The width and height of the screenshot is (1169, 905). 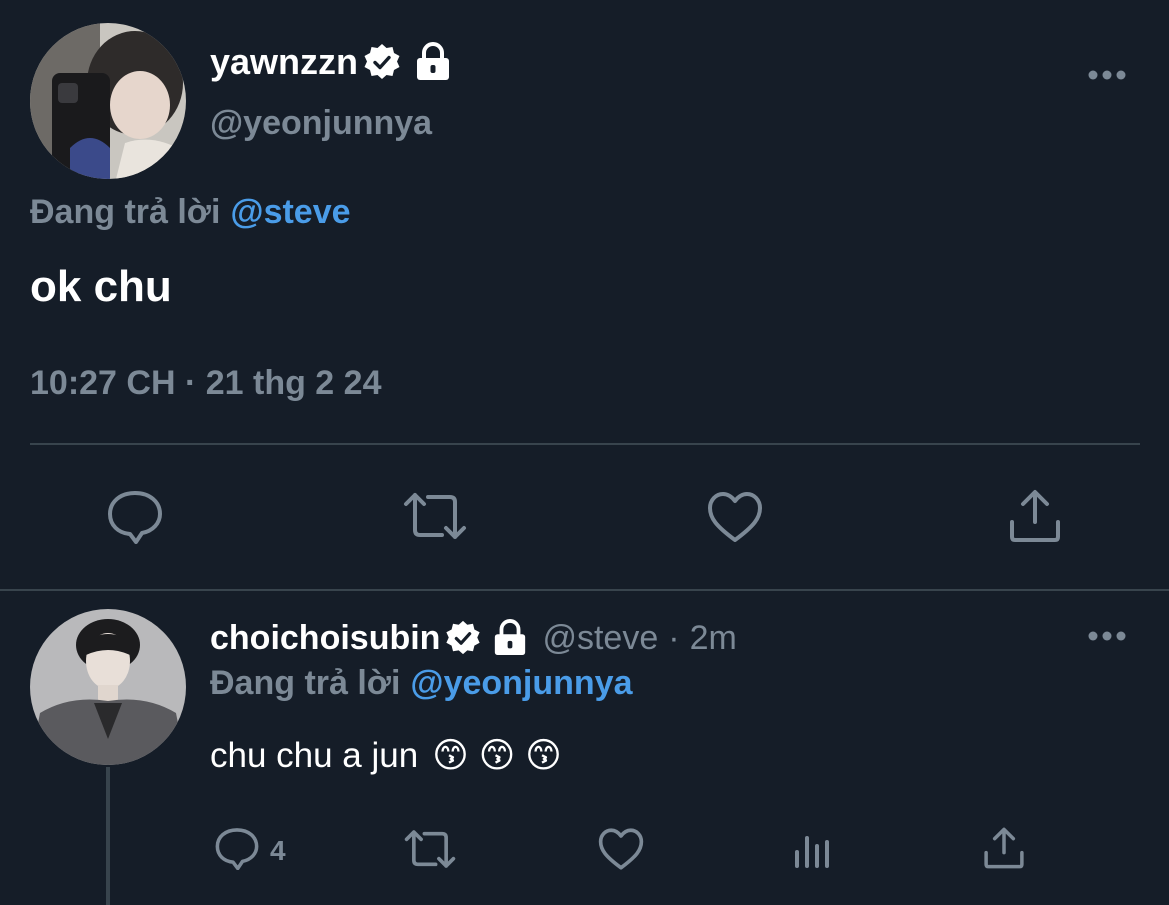 I want to click on analytics-icon, so click(x=813, y=850).